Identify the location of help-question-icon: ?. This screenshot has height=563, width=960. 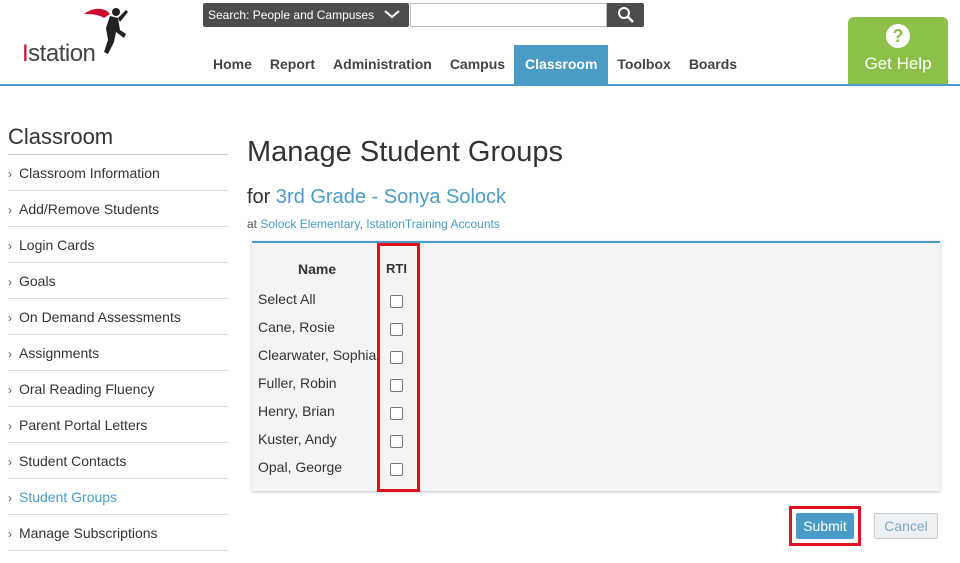
(898, 36).